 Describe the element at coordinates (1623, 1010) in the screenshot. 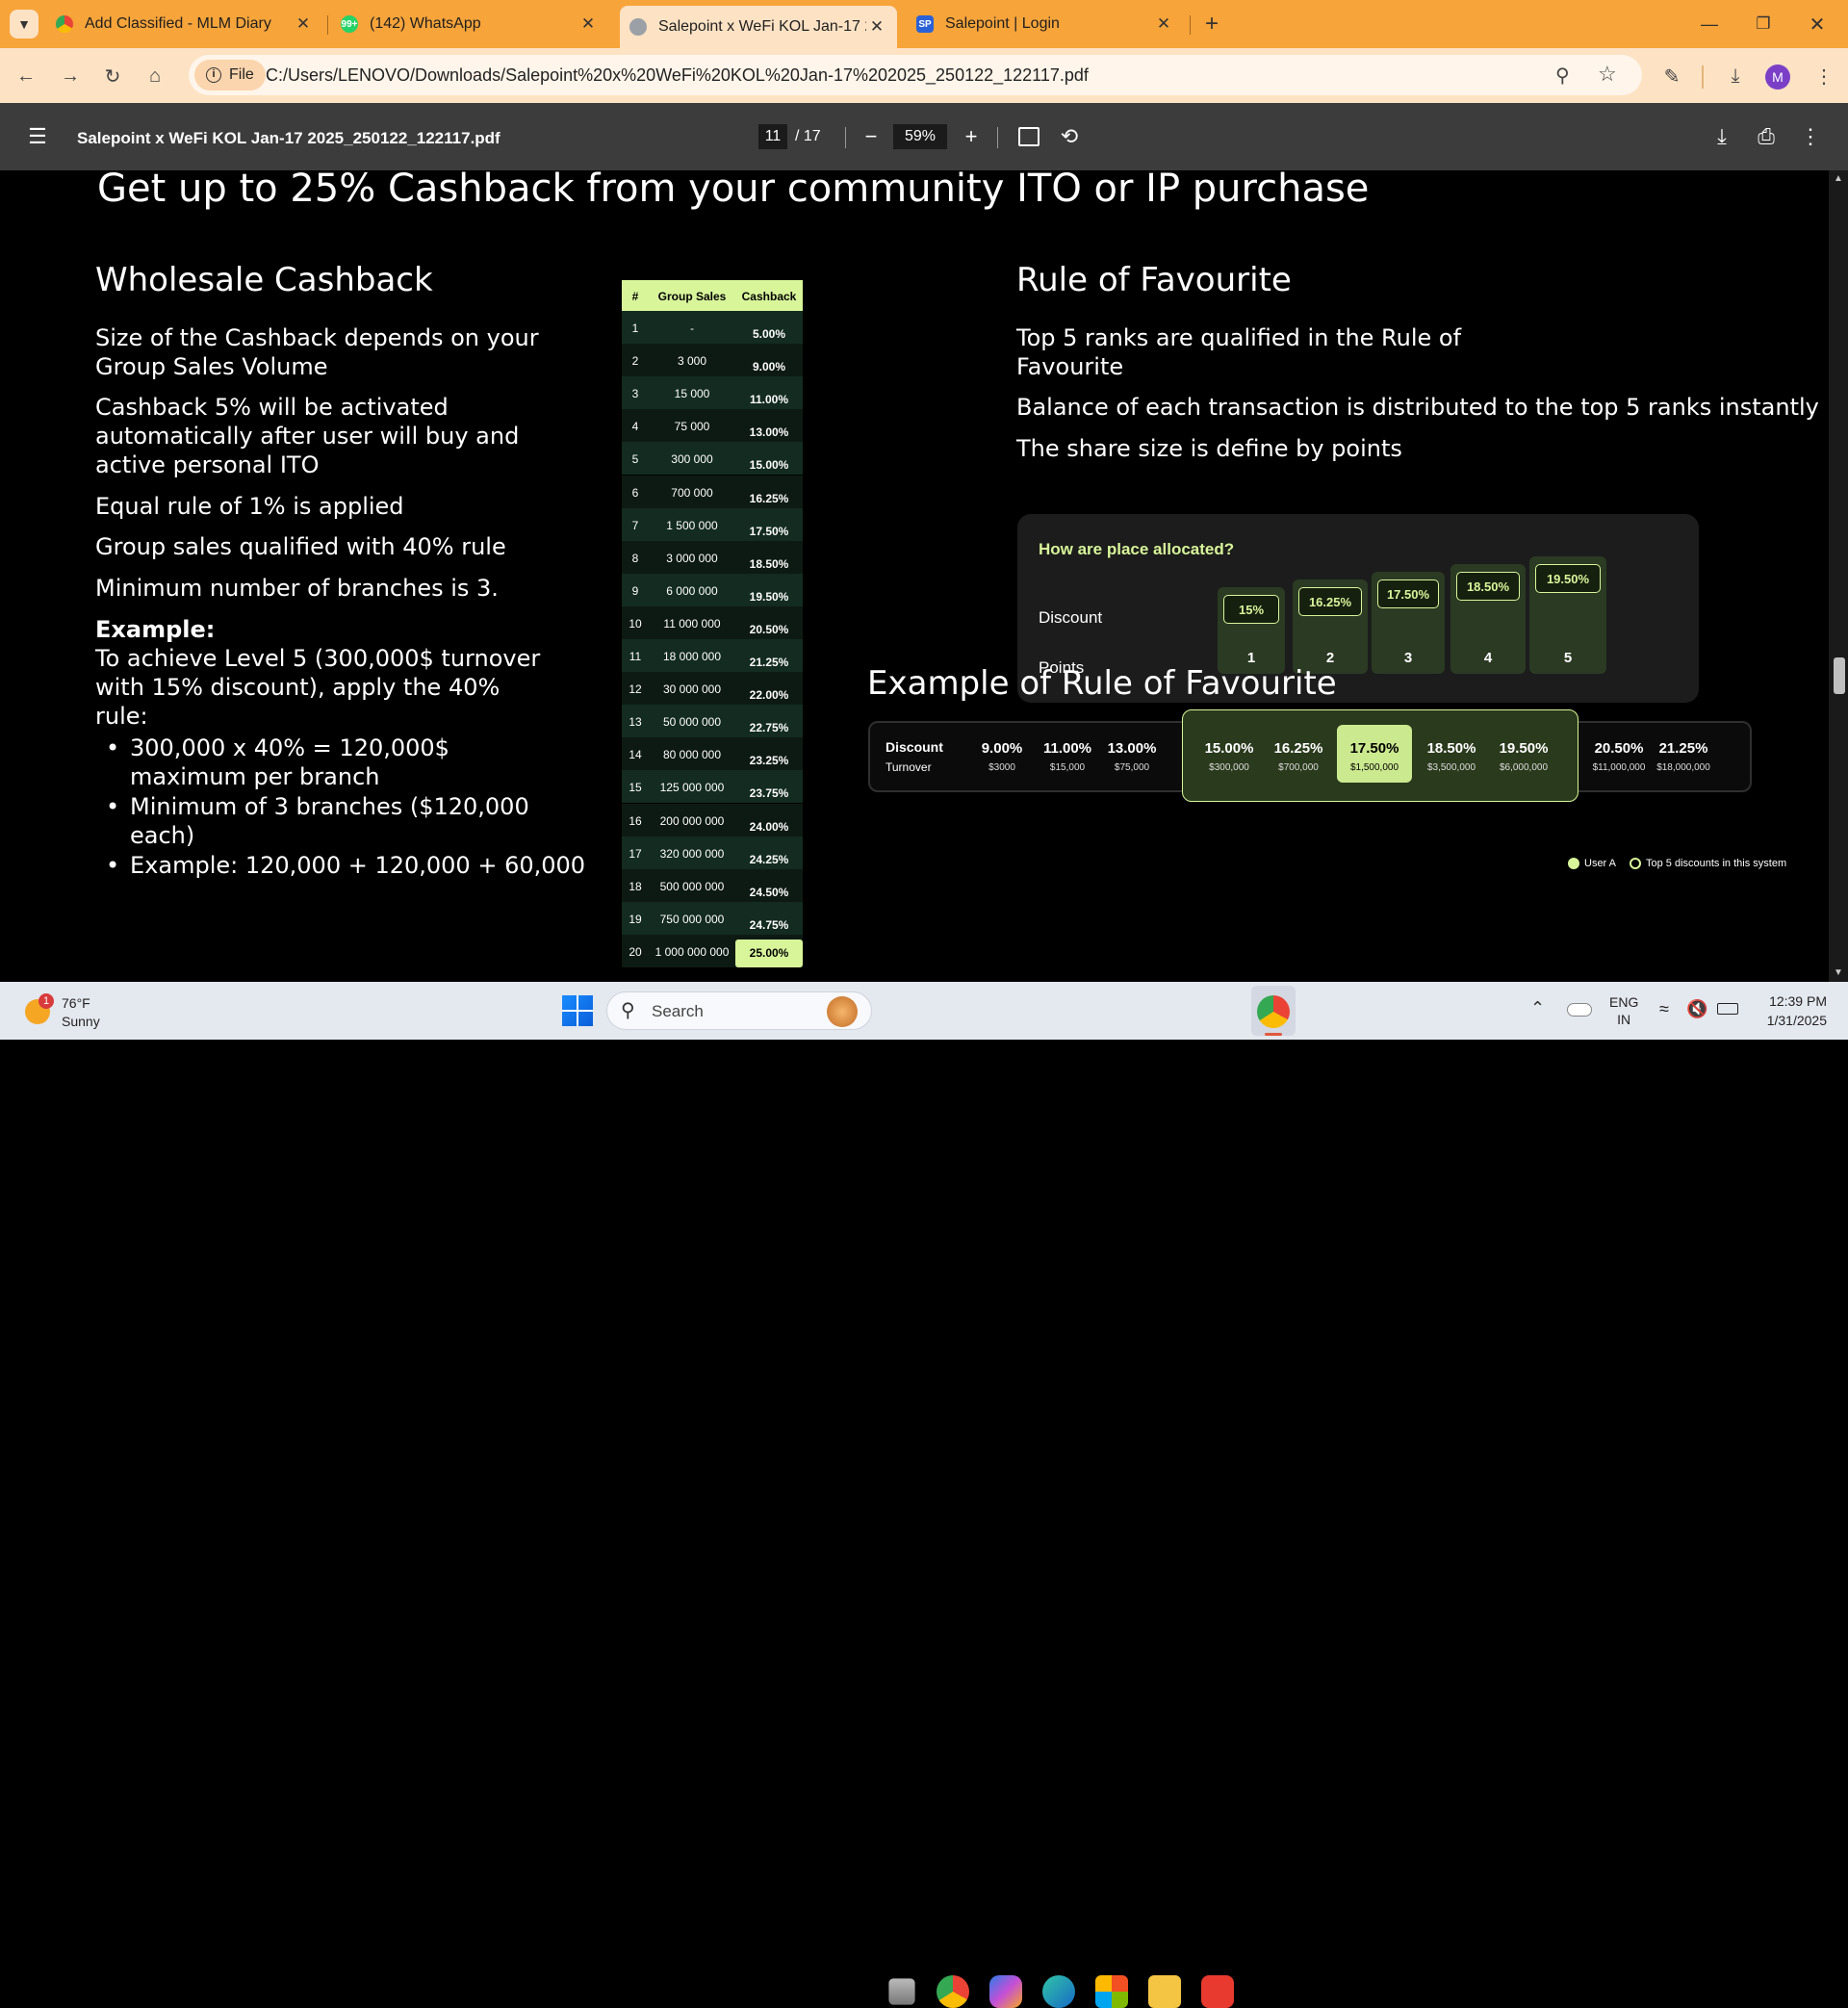

I see `language-indicator: ENG IN` at that location.